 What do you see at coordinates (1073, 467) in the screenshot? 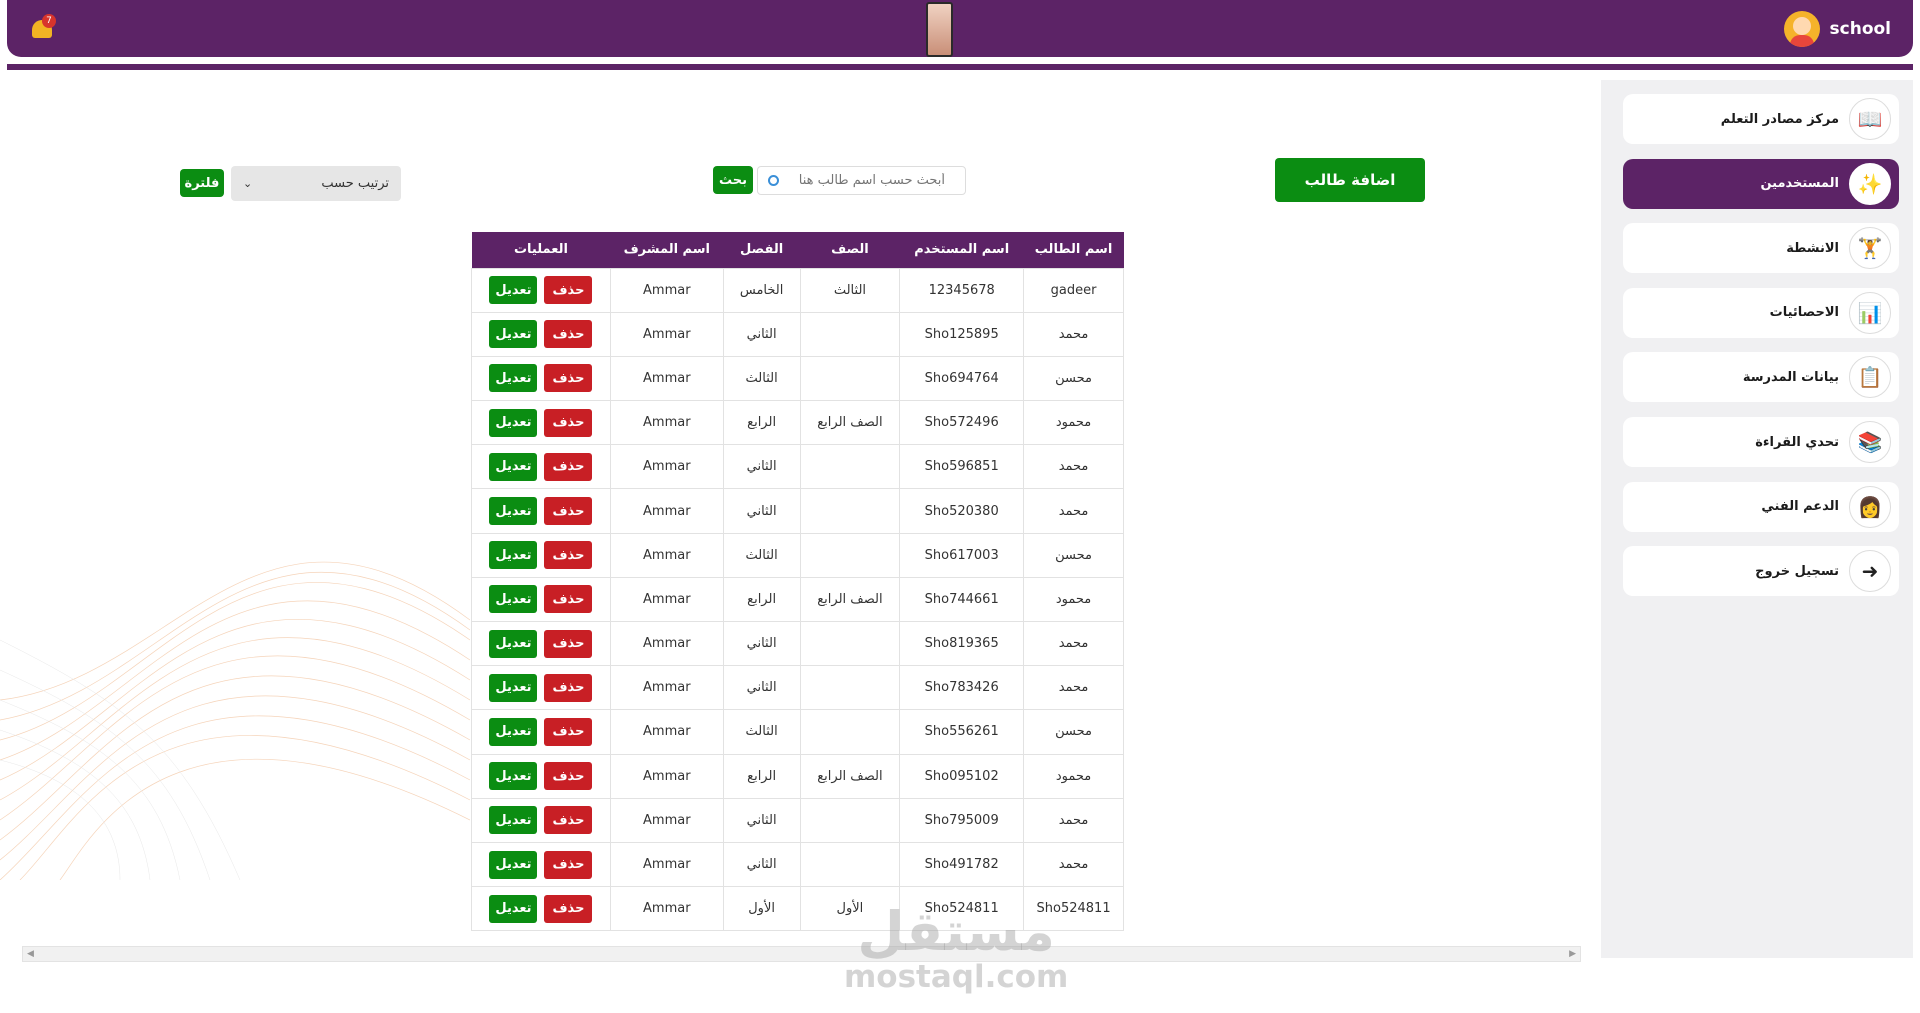
I see `cell-student-name: محمد` at bounding box center [1073, 467].